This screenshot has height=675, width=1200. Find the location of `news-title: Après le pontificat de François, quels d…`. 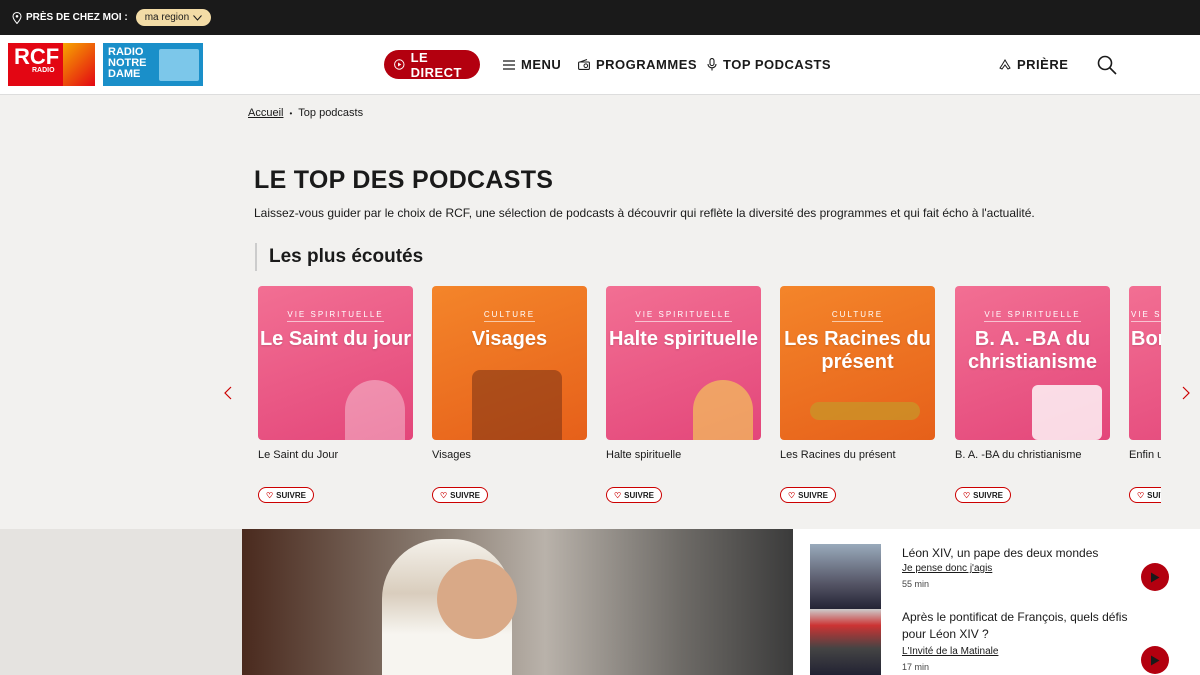

news-title: Après le pontificat de François, quels d… is located at coordinates (1022, 626).